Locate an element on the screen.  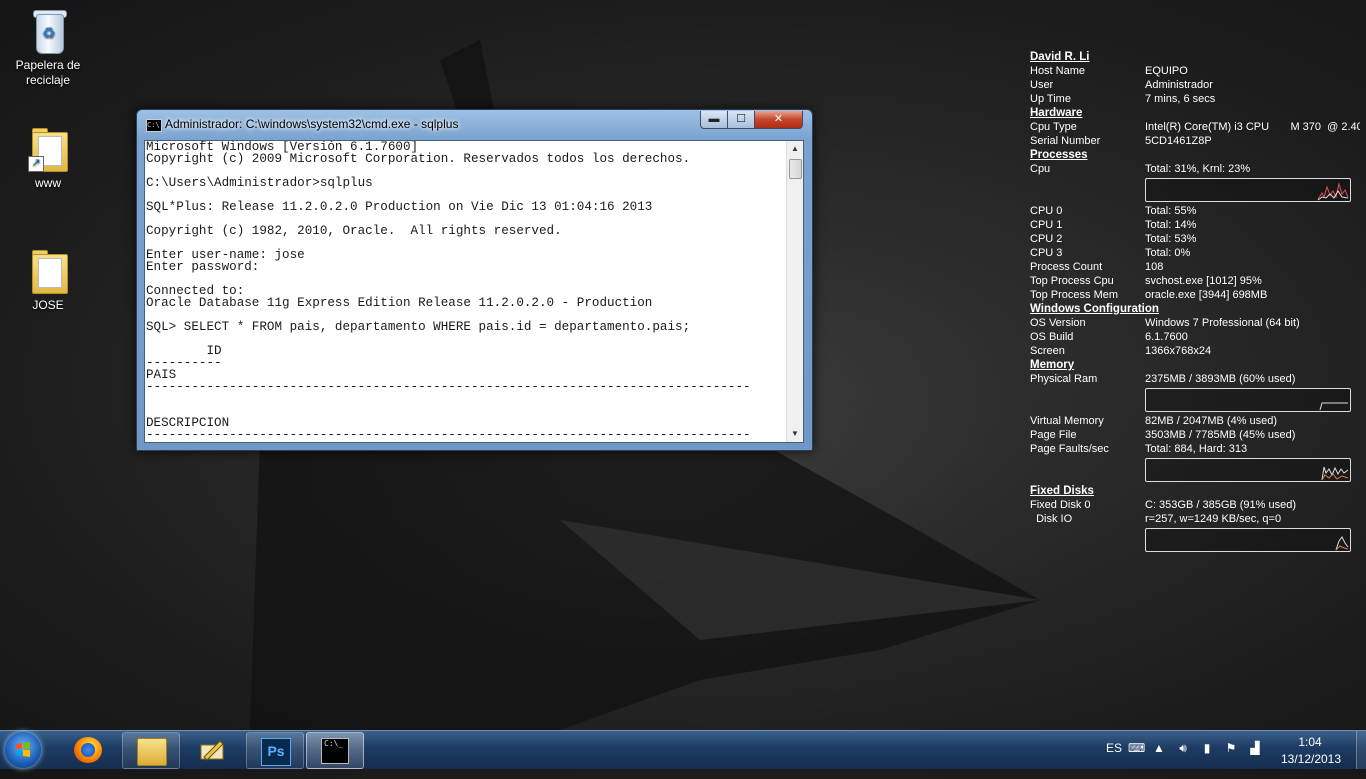
desktop-icon-recycle-bin: ♻ Papelera de reciclaje is located at coordinates (48, 48).